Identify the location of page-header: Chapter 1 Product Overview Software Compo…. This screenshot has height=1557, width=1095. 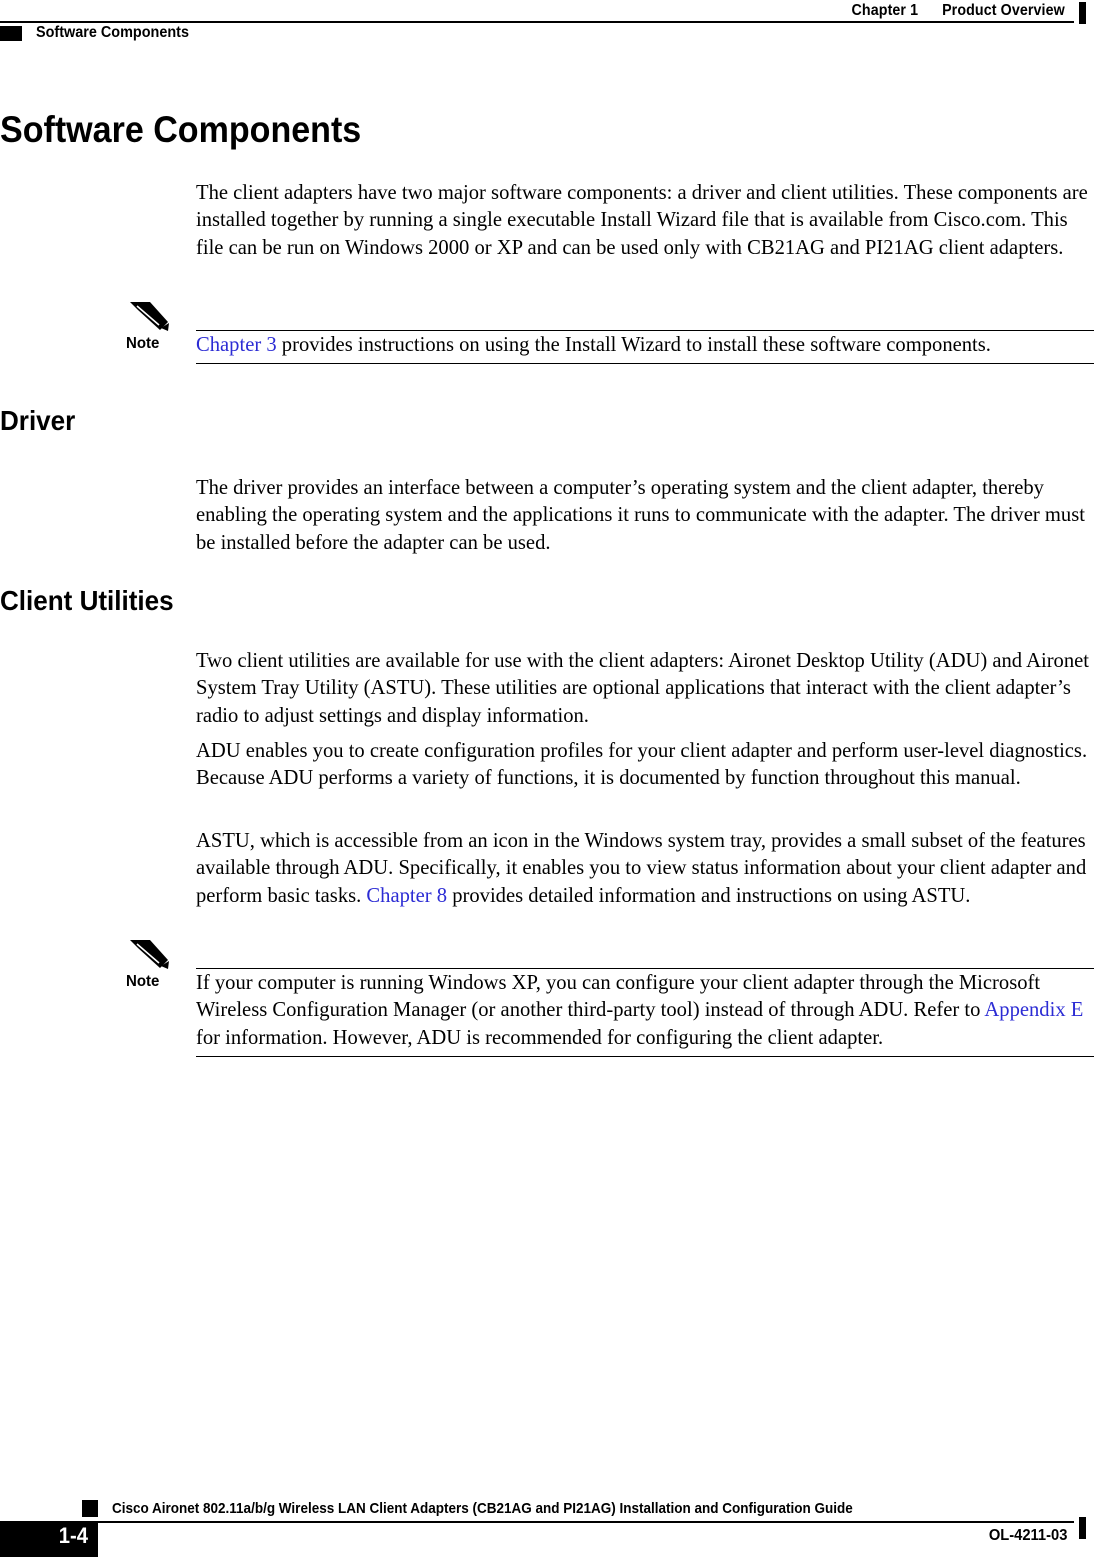
(547, 23).